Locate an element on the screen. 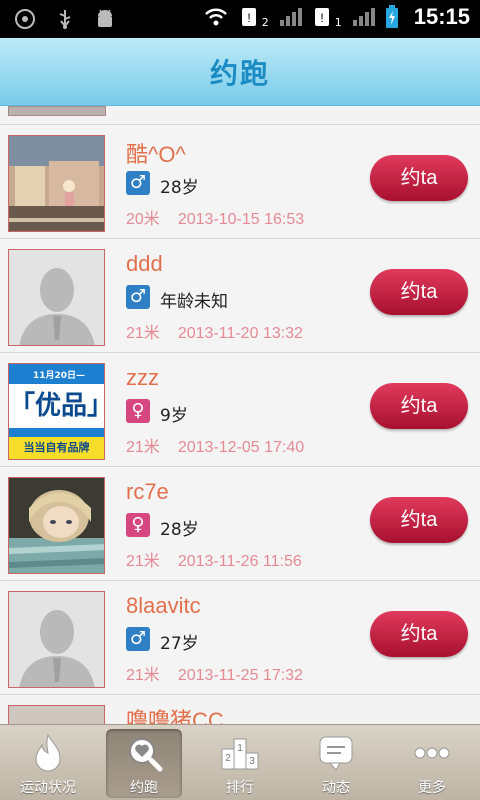 The image size is (480, 800). tab-label: 运动状况 is located at coordinates (48, 788).